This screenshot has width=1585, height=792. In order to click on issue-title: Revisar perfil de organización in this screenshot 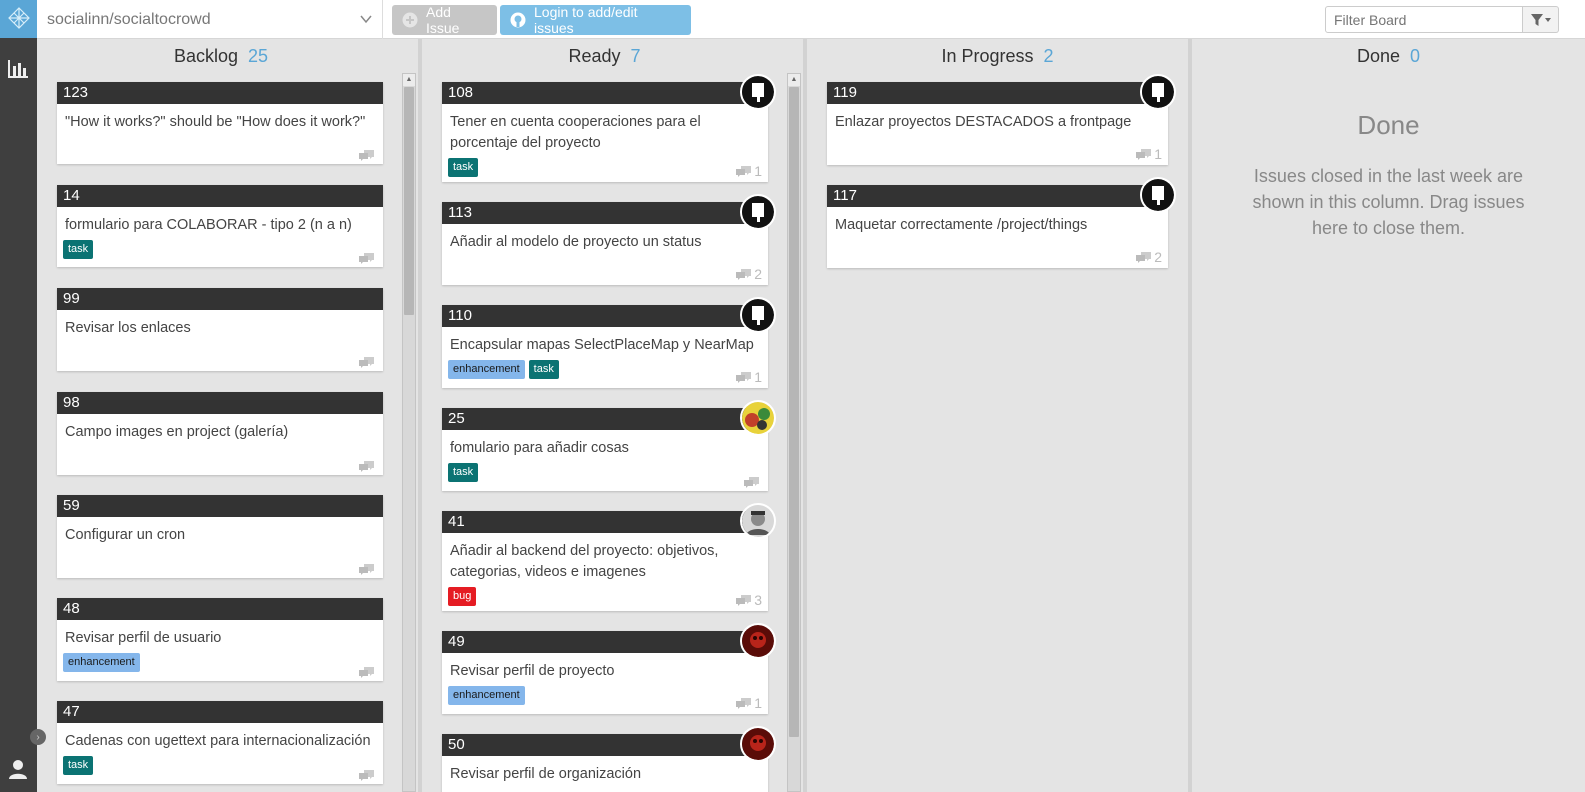, I will do `click(605, 771)`.